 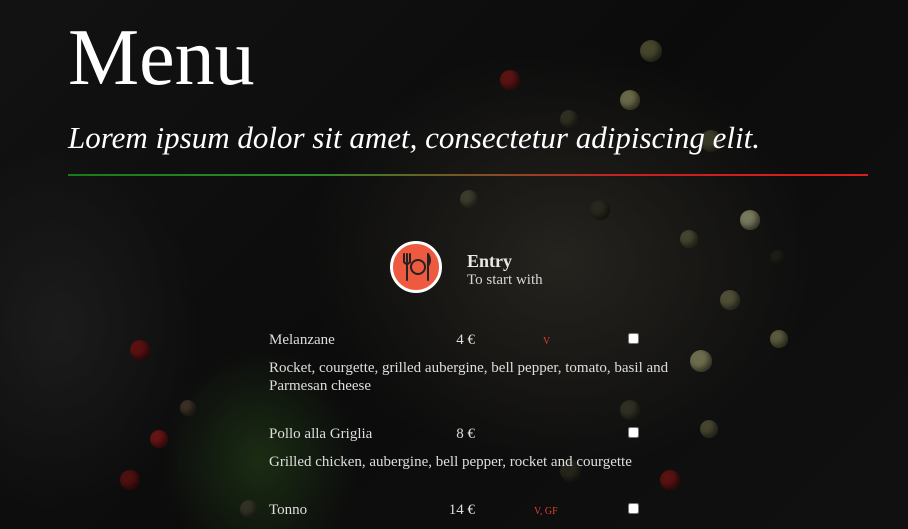 I want to click on item-price: 4 €, so click(x=465, y=340).